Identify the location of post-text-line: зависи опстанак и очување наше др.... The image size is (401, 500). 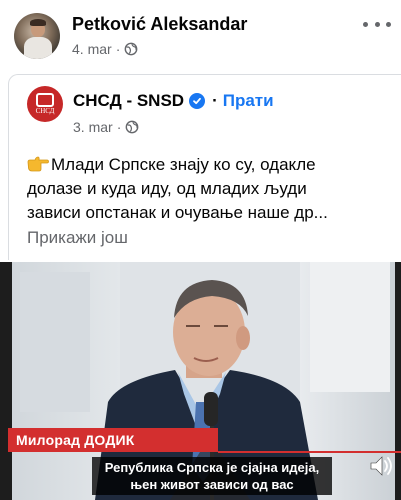
(177, 212).